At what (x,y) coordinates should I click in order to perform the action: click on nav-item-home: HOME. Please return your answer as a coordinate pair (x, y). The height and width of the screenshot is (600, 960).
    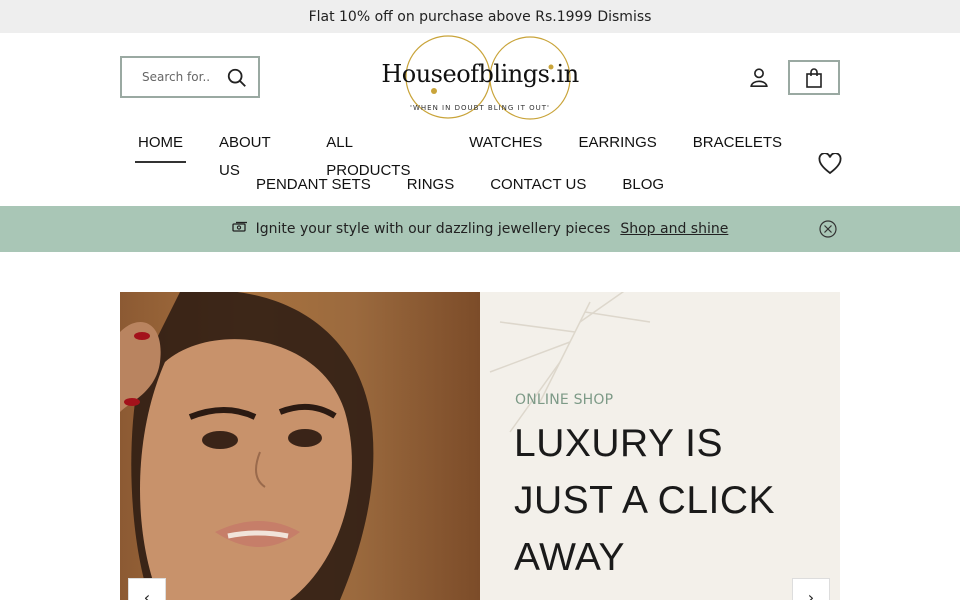
    Looking at the image, I should click on (160, 146).